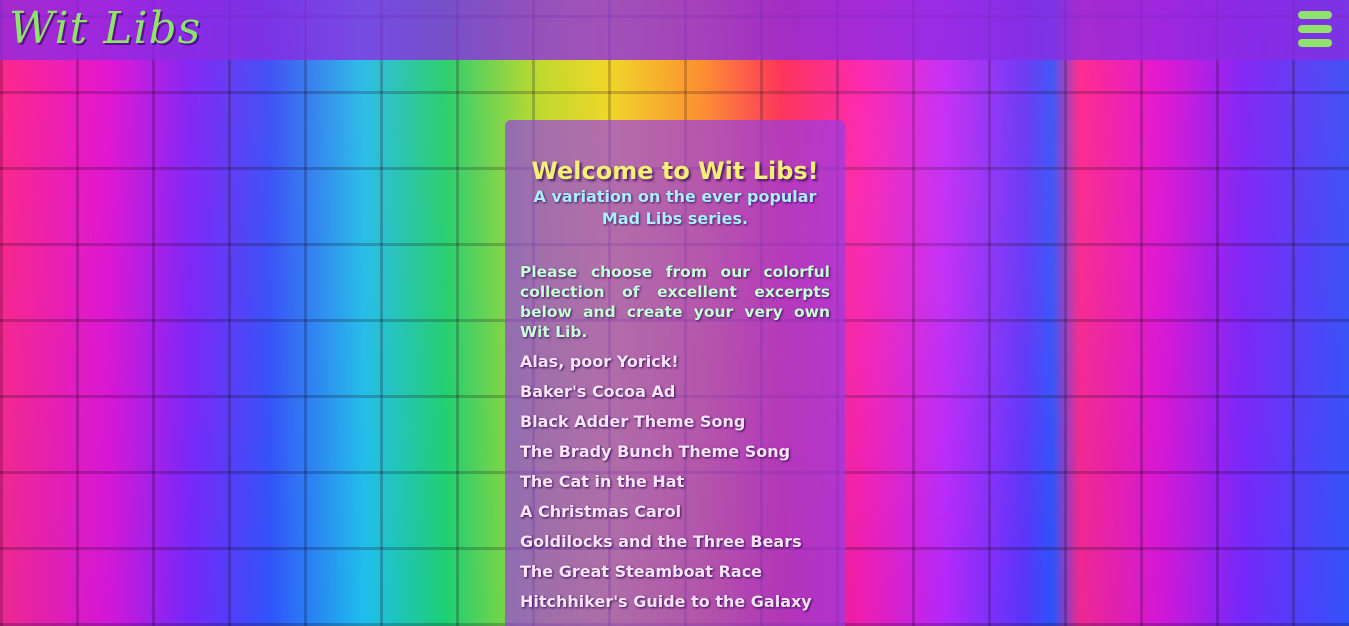 Image resolution: width=1349 pixels, height=626 pixels. I want to click on welcome-title: Welcome to Wit Libs!, so click(675, 171).